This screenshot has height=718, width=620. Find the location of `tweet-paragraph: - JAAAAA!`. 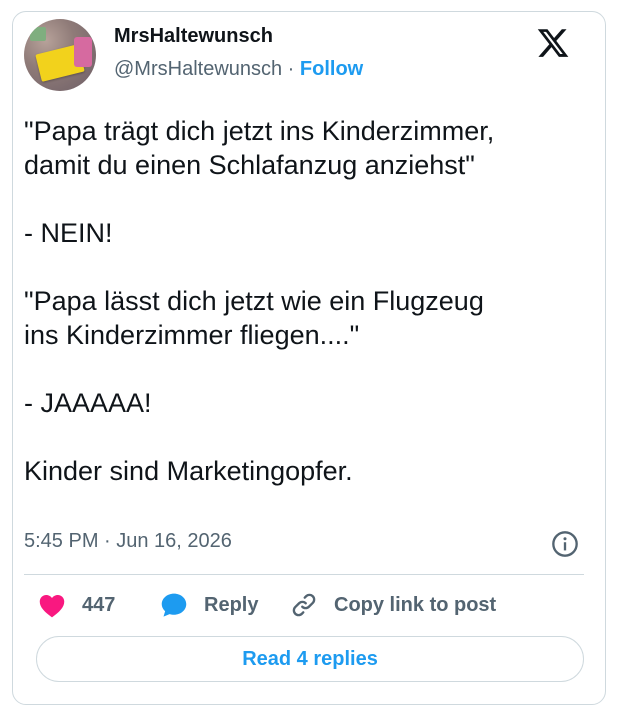

tweet-paragraph: - JAAAAA! is located at coordinates (88, 403).